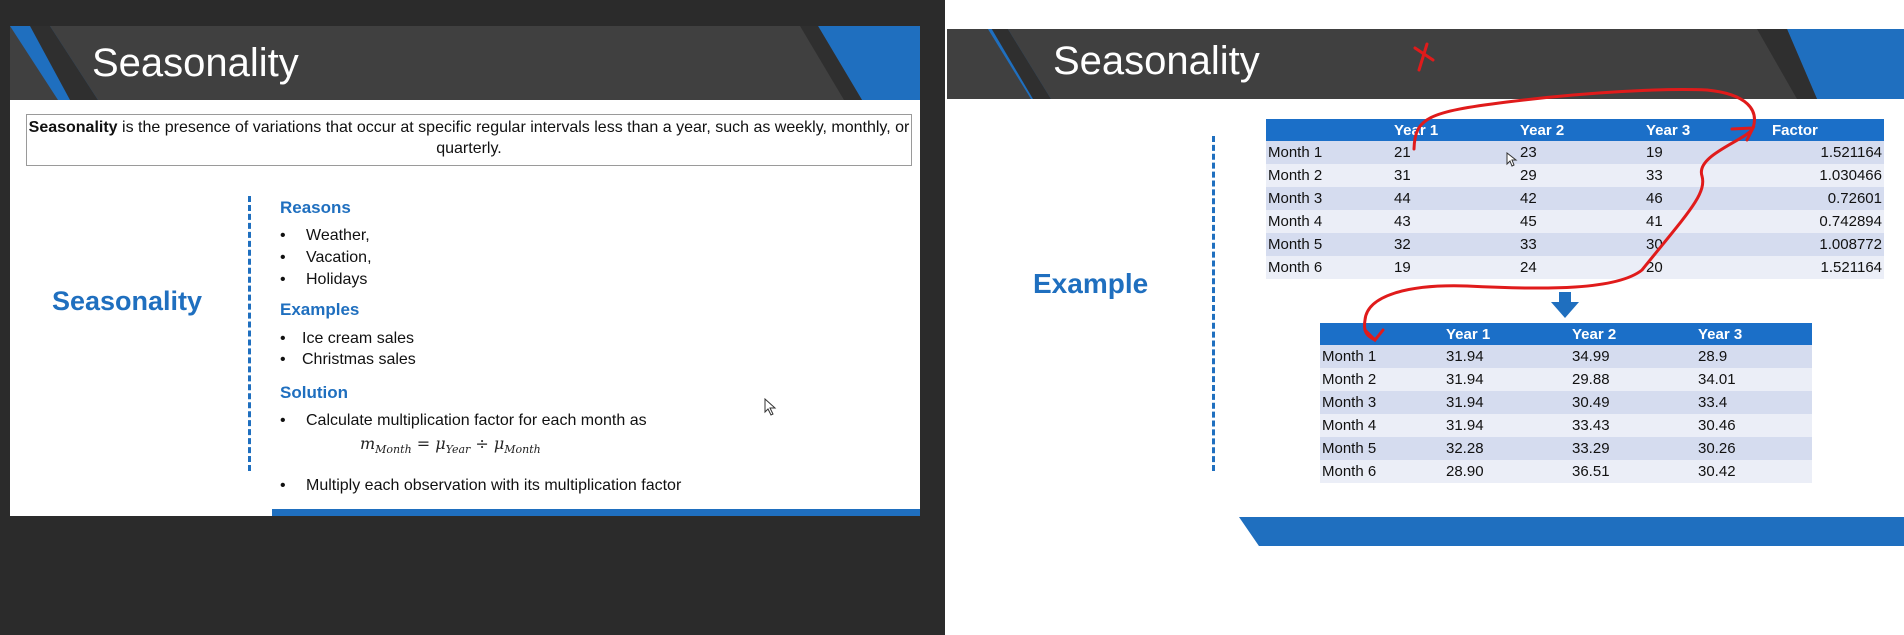 Image resolution: width=1904 pixels, height=635 pixels. Describe the element at coordinates (127, 301) in the screenshot. I see `side-label: Seasonality` at that location.